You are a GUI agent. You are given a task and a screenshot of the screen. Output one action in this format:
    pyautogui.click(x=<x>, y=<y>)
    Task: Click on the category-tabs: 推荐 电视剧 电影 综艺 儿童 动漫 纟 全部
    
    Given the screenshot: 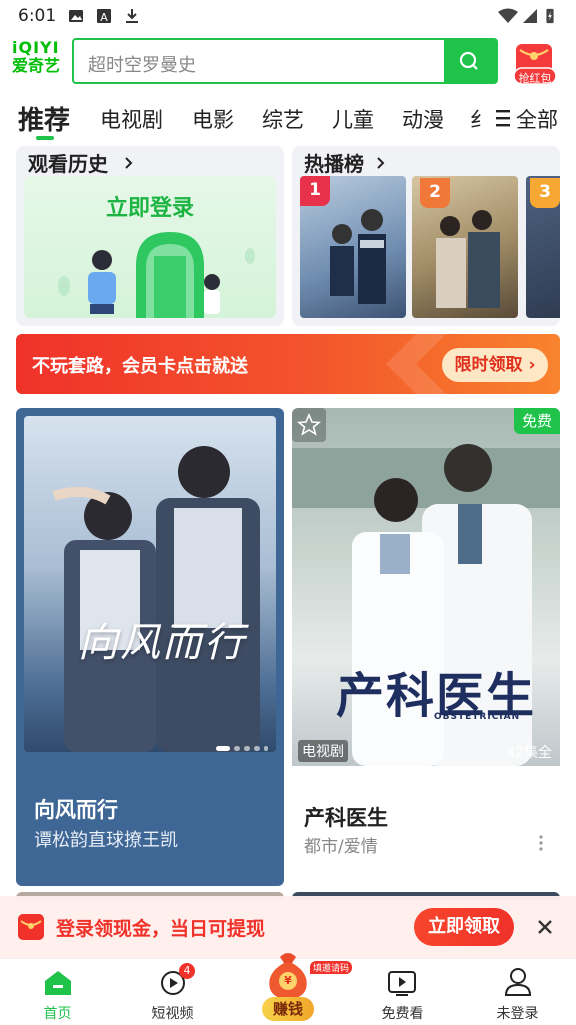 What is the action you would take?
    pyautogui.click(x=288, y=119)
    